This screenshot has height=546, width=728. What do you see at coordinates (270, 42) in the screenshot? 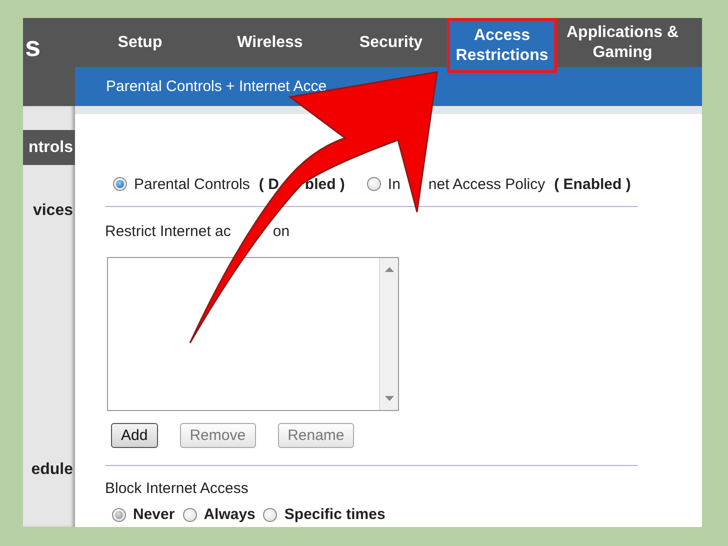
I see `nav-tab: Wireless` at bounding box center [270, 42].